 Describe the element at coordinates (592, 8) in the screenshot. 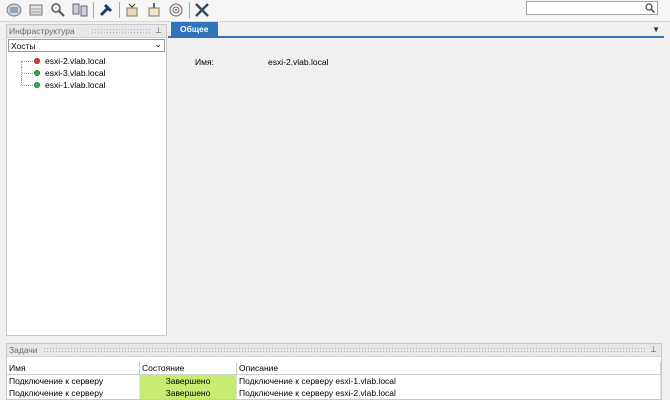

I see `search-input` at that location.